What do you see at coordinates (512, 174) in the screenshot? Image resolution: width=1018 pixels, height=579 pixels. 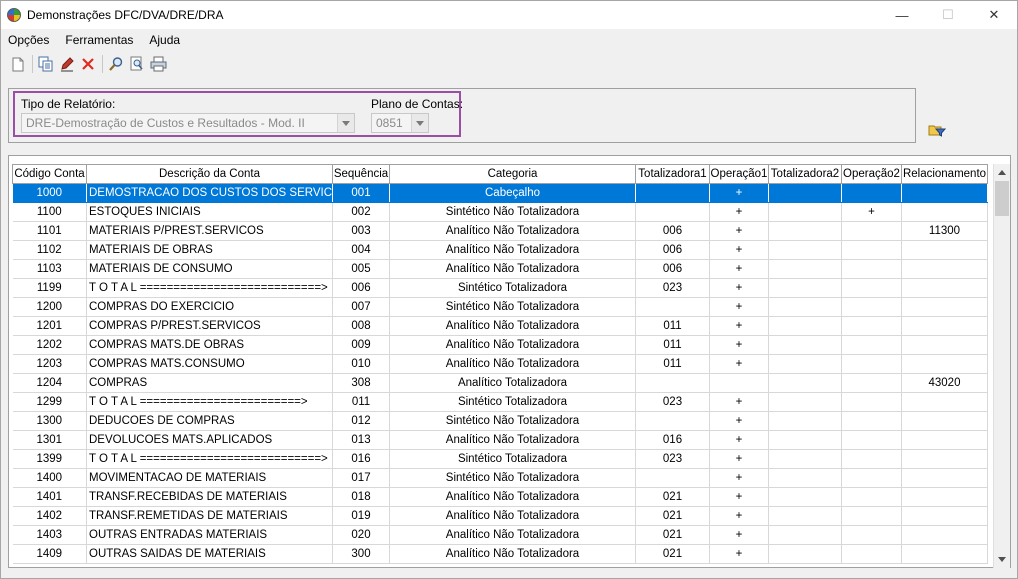 I see `col-categoria: Categoria` at bounding box center [512, 174].